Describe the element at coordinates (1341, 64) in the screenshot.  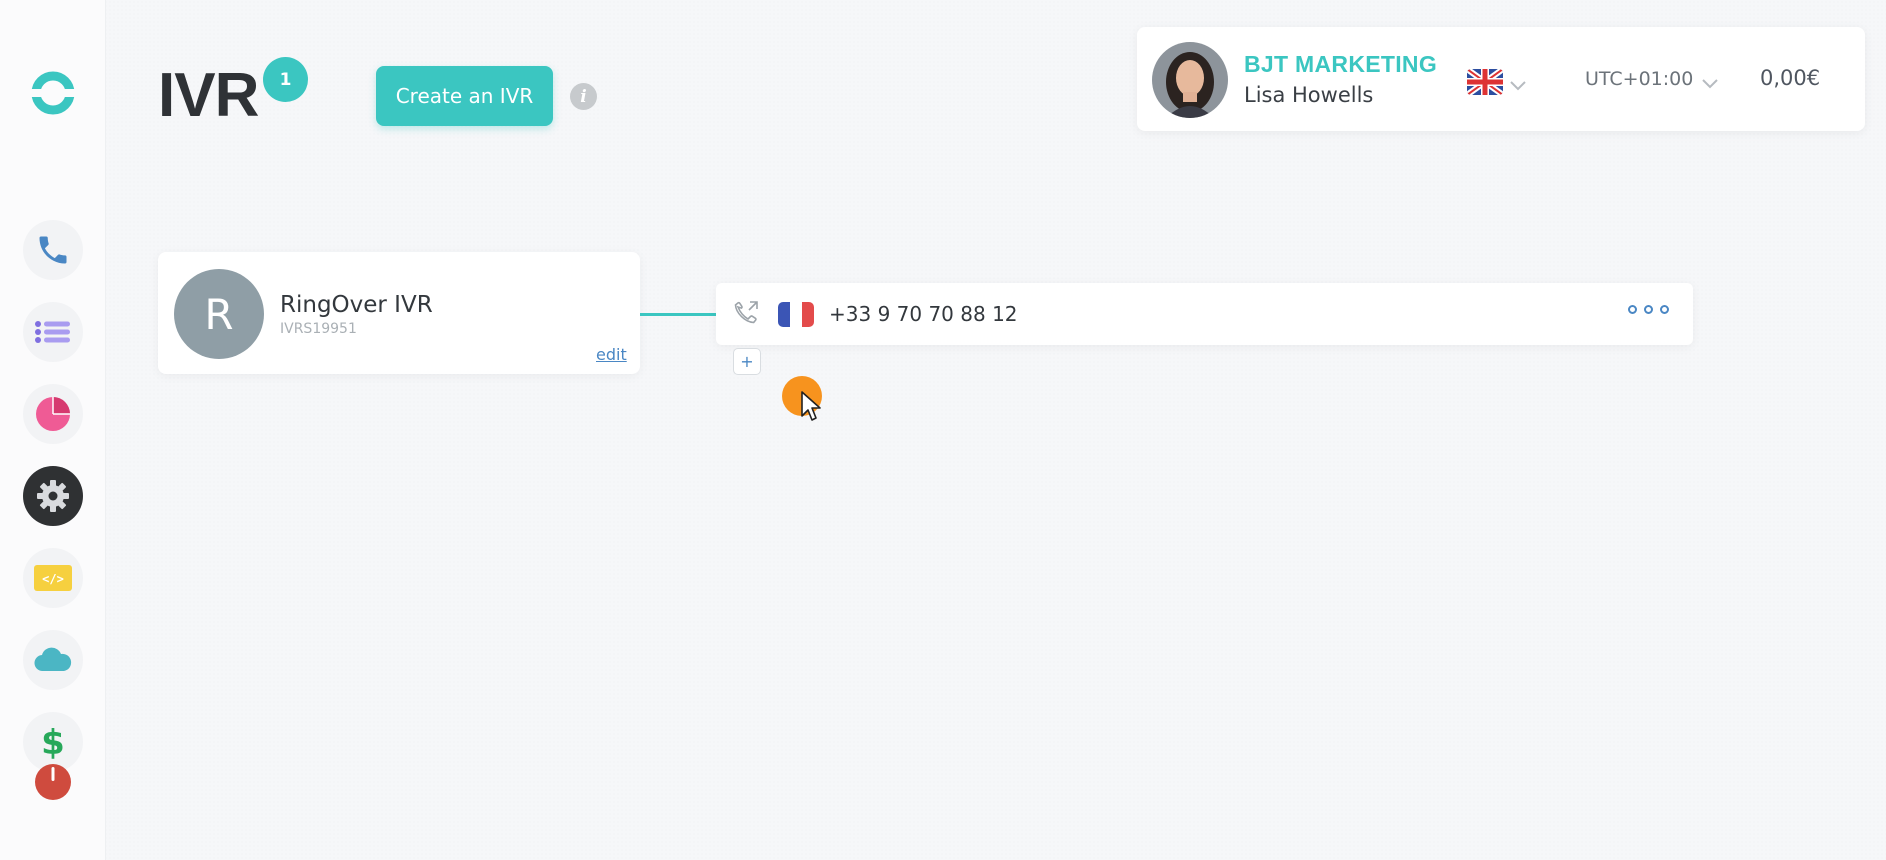
I see `company-name: BJT MARKETING` at that location.